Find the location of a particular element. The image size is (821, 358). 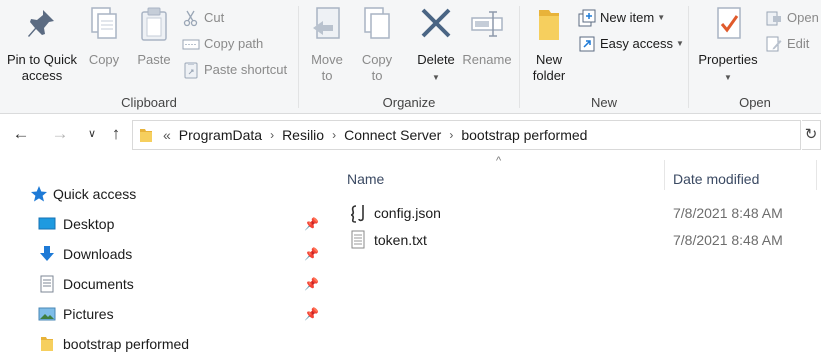

download-icon is located at coordinates (47, 254).